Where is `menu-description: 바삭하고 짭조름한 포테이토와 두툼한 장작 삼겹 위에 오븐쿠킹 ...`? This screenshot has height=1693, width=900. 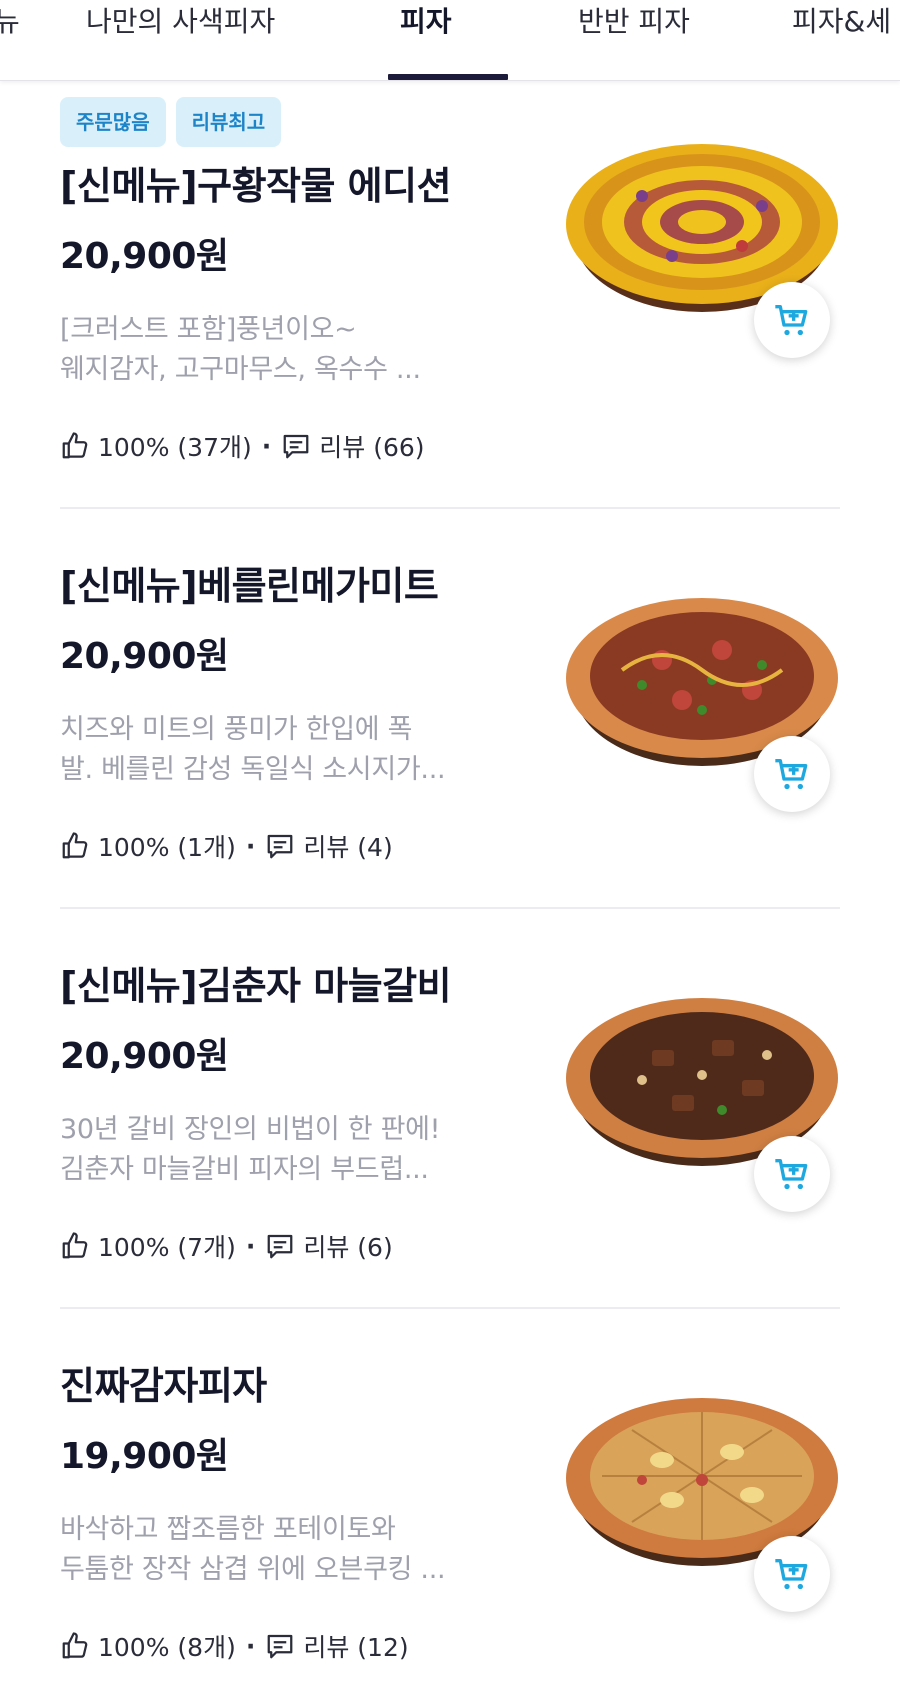
menu-description: 바삭하고 짭조름한 포테이토와 두툼한 장작 삼겹 위에 오븐쿠킹 ... is located at coordinates (290, 1550).